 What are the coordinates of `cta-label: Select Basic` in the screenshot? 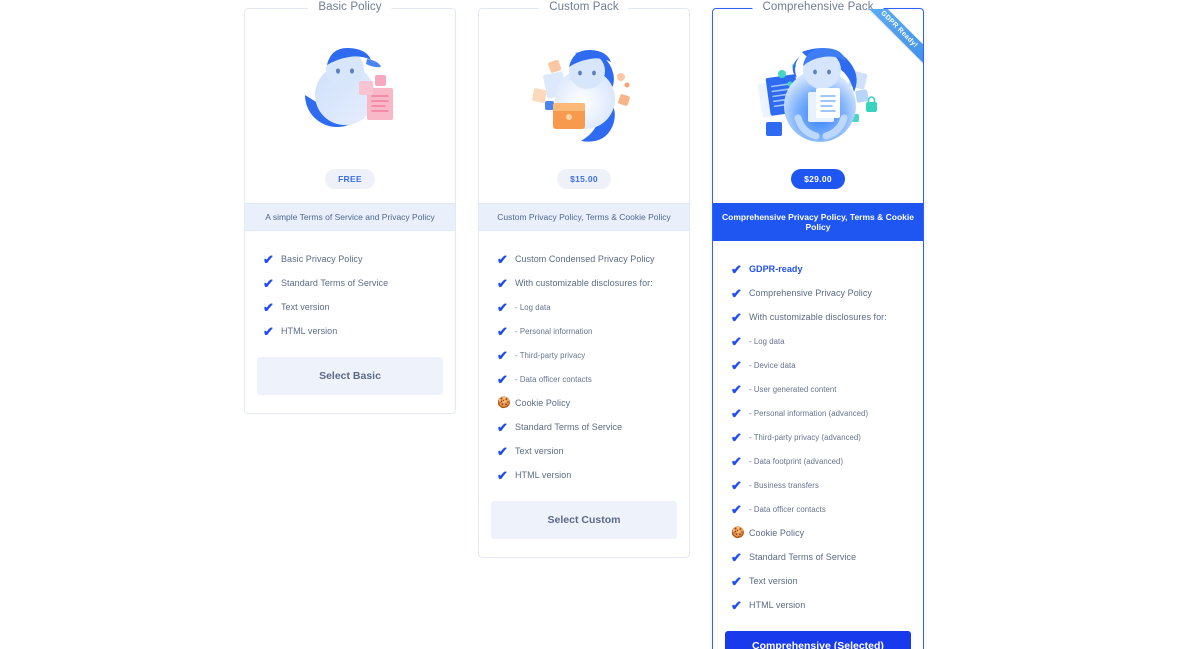 It's located at (350, 376).